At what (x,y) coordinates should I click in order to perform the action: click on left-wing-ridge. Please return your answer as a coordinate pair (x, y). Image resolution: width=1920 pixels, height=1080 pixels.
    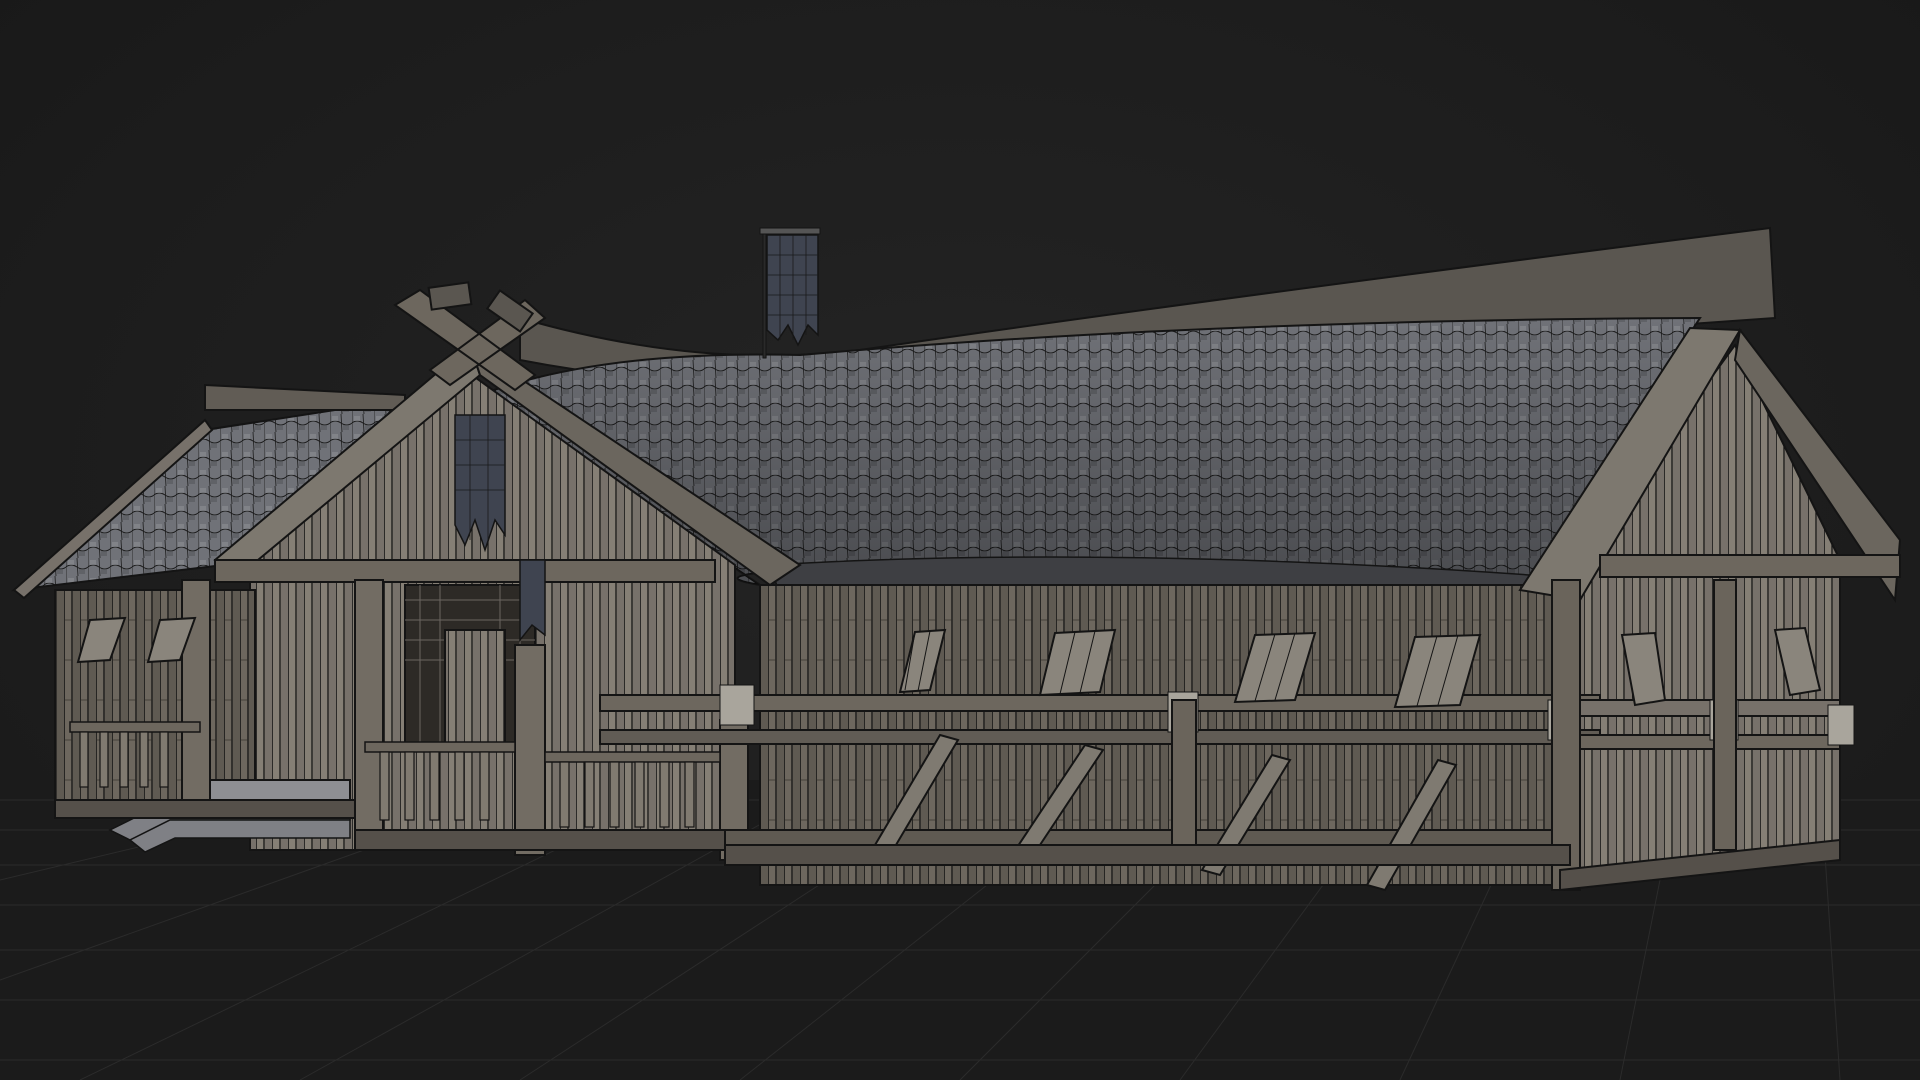
    Looking at the image, I should click on (305, 397).